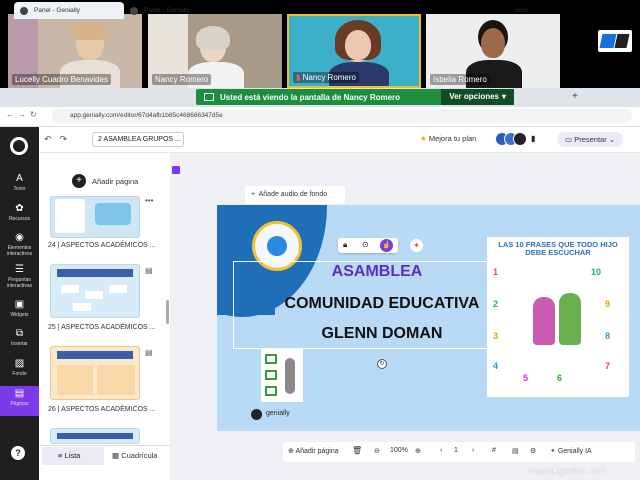 The width and height of the screenshot is (640, 480). Describe the element at coordinates (19, 363) in the screenshot. I see `background-icon: ▨` at that location.